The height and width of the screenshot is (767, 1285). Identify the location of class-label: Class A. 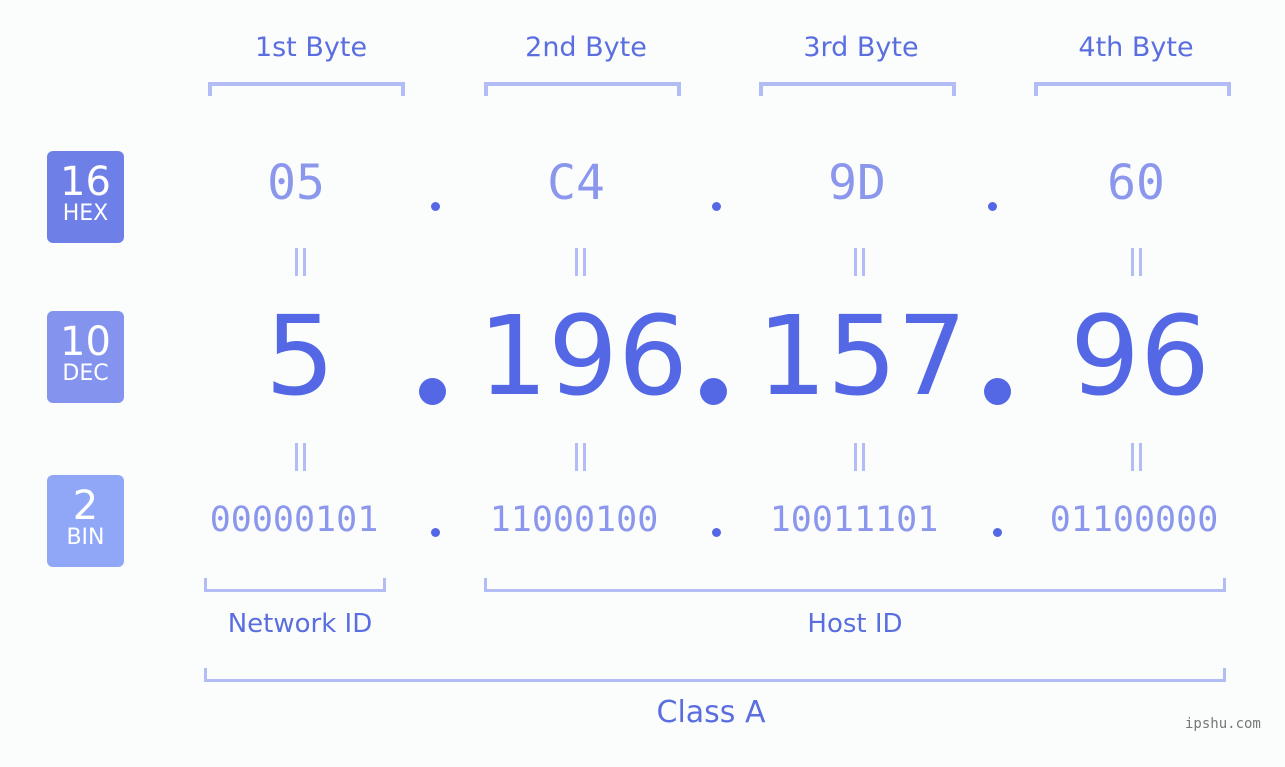
(711, 712).